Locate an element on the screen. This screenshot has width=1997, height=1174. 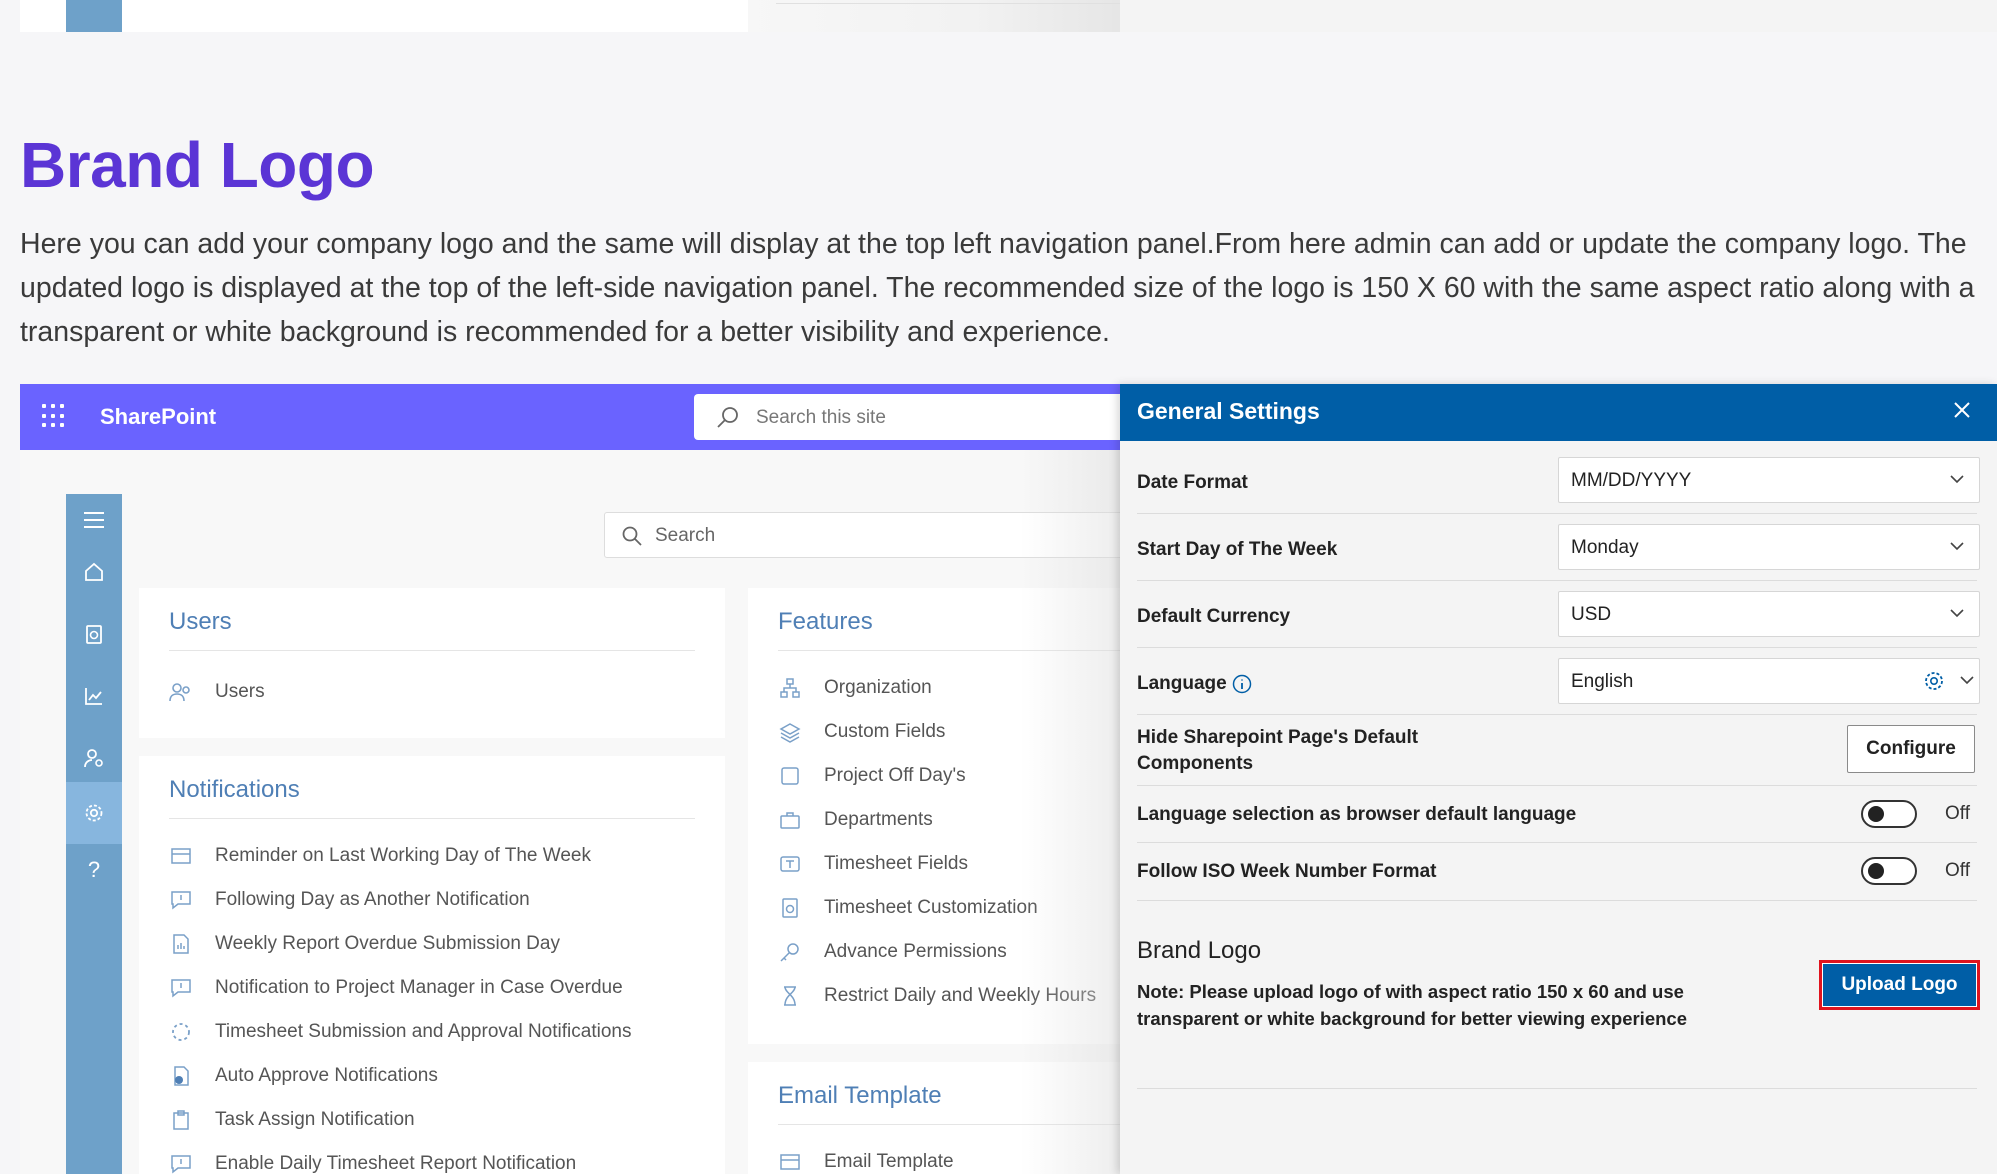
list-item: Organization is located at coordinates (855, 688).